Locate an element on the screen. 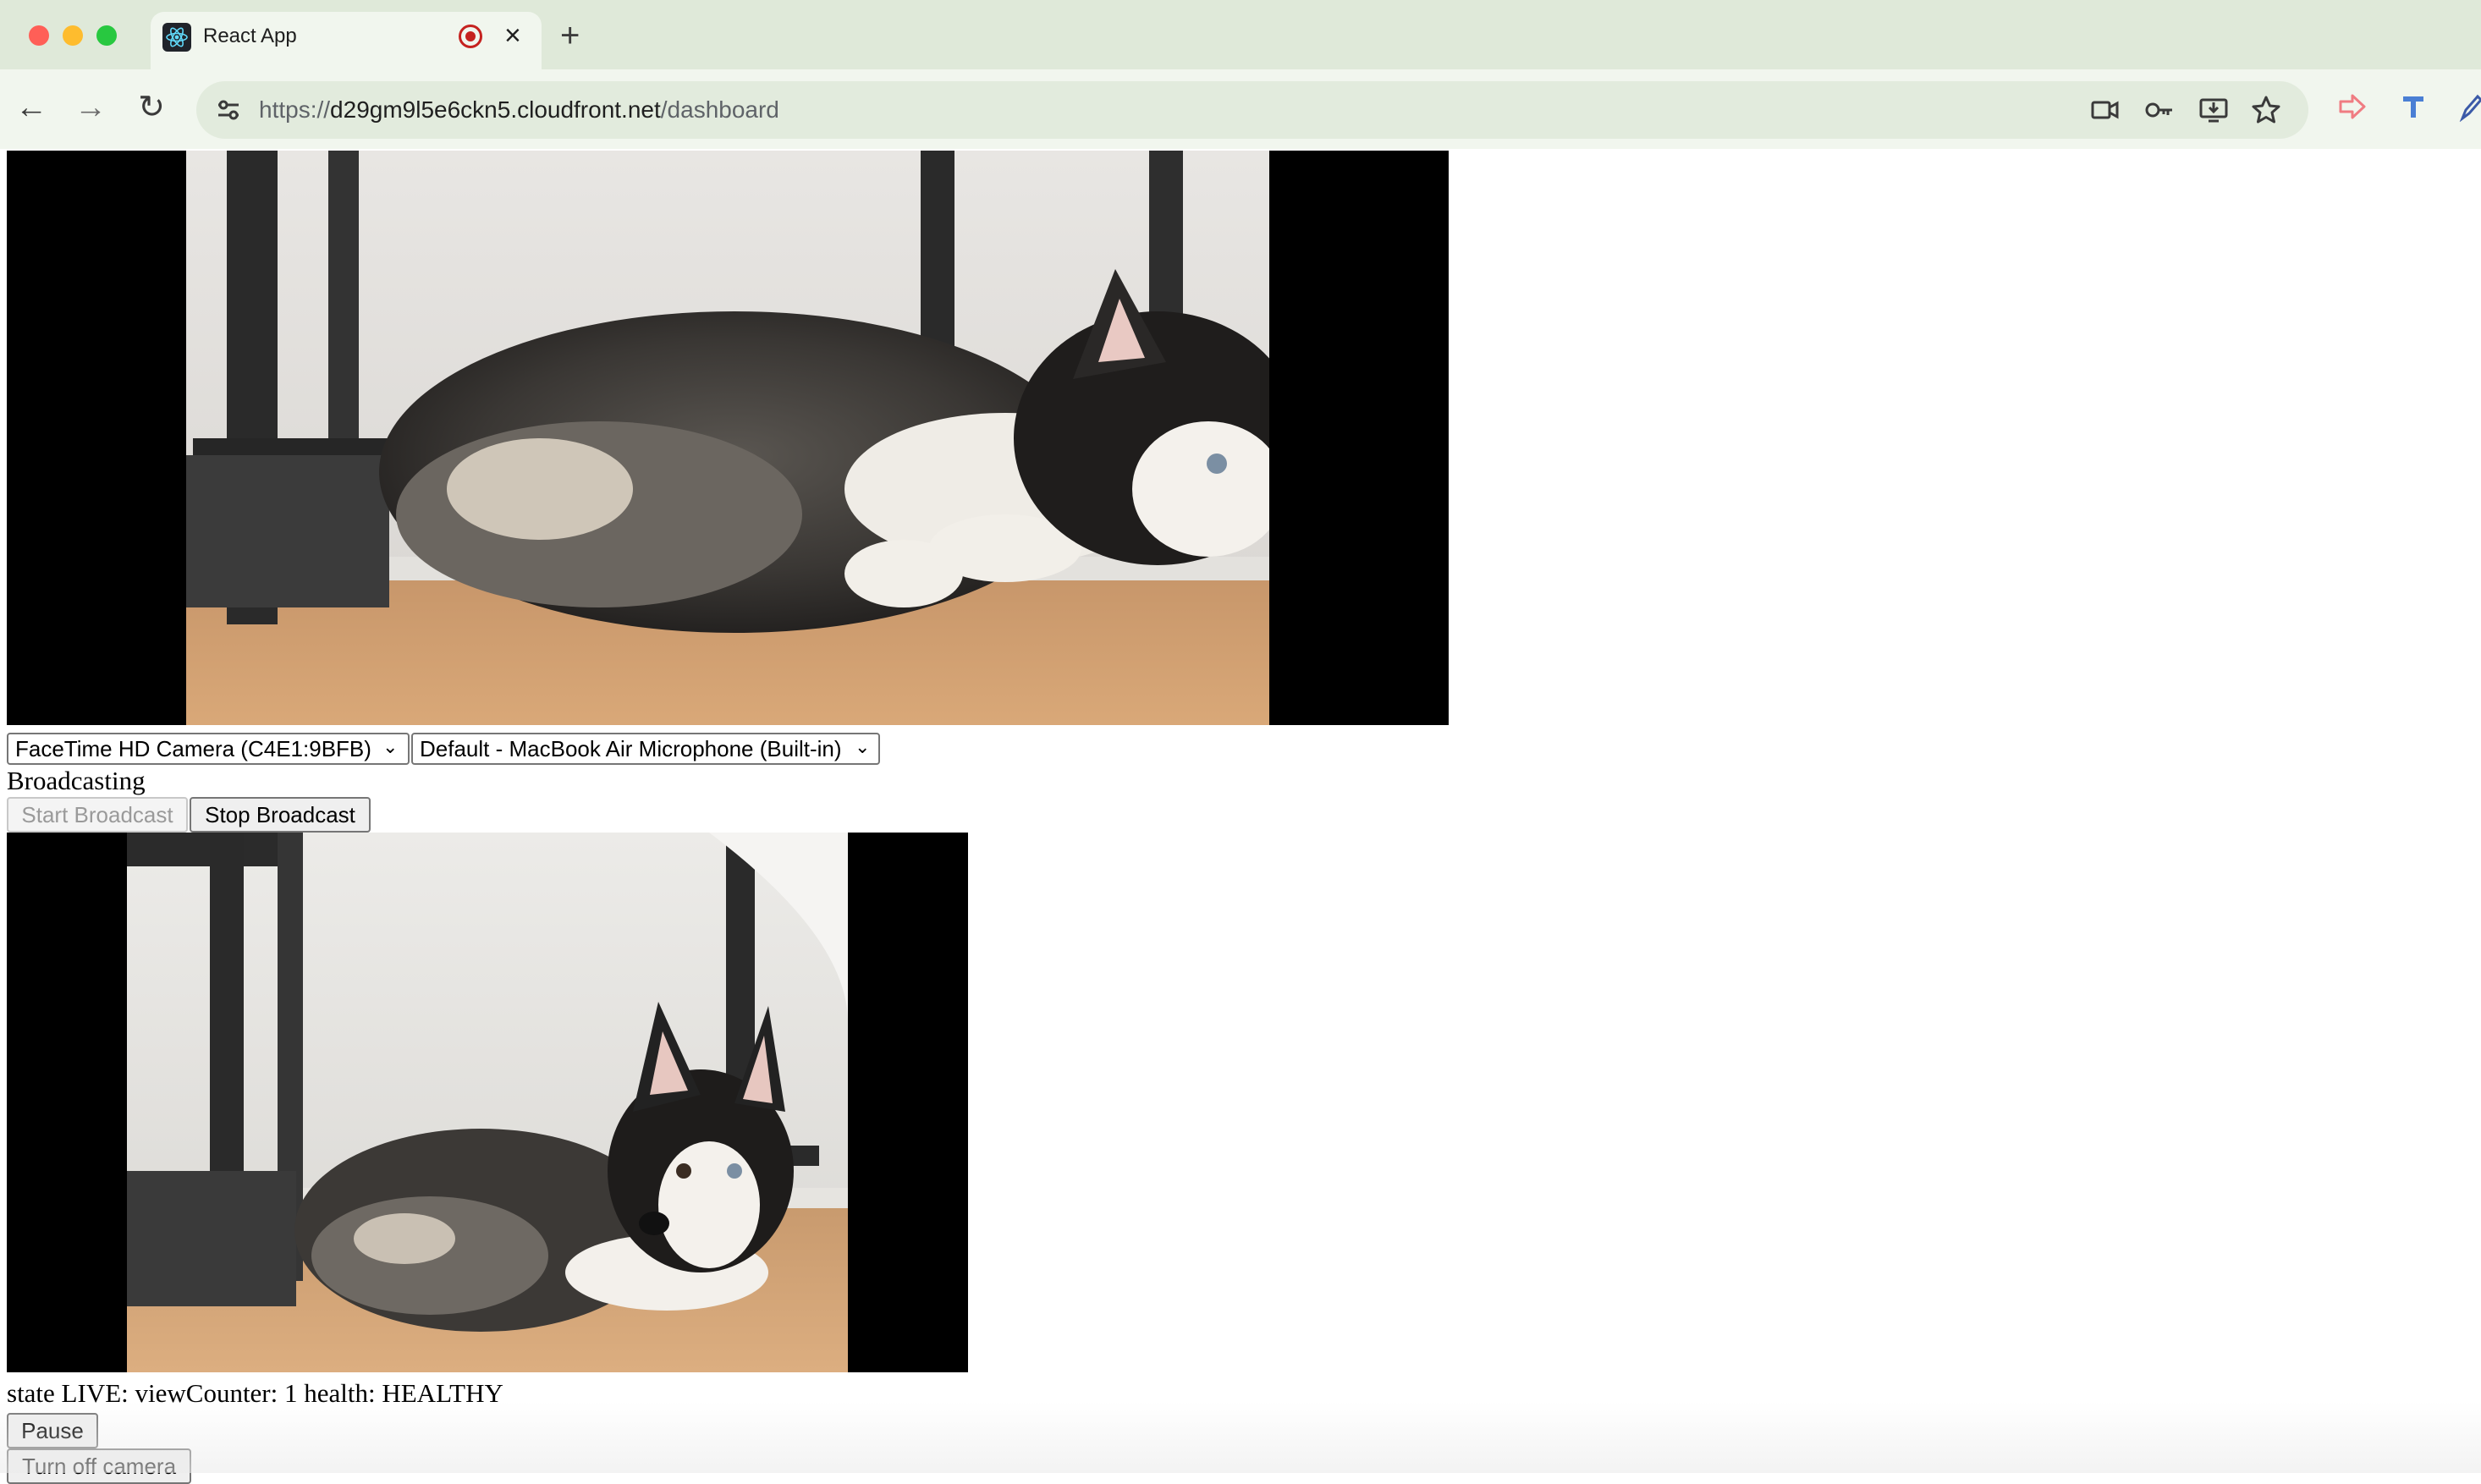  tab-title: React App is located at coordinates (250, 36).